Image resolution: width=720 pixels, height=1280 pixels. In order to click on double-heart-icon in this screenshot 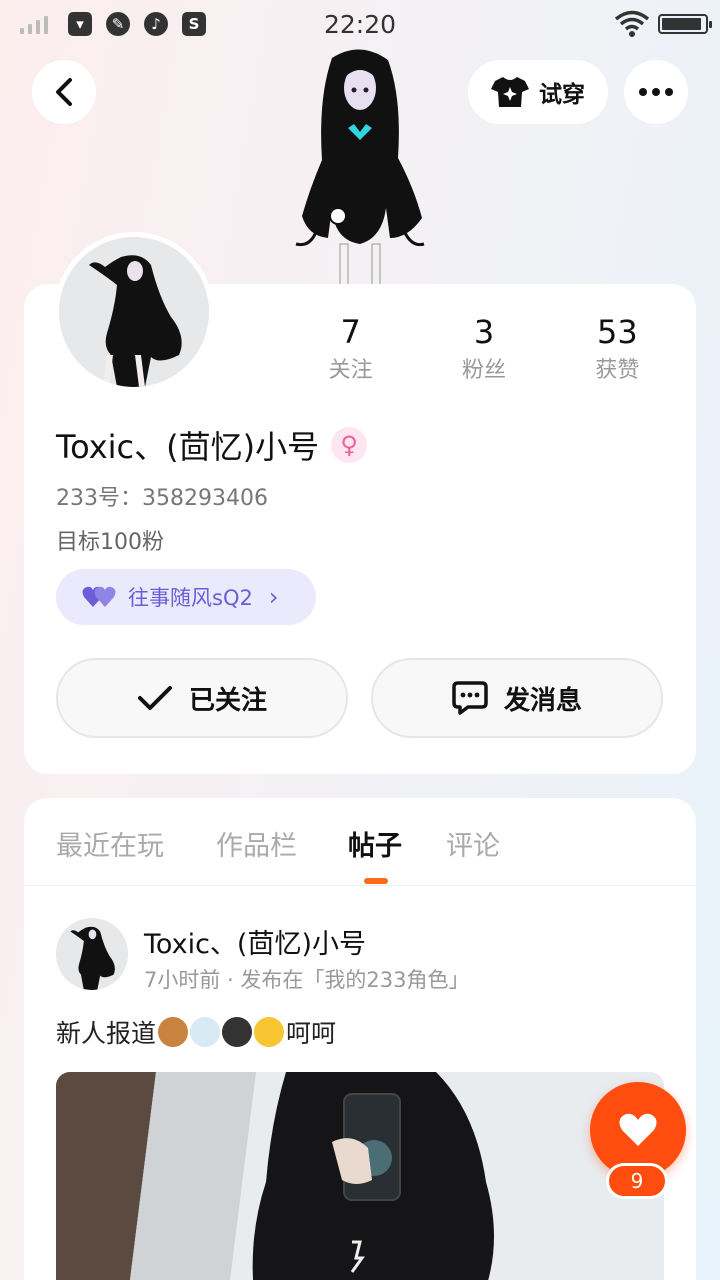, I will do `click(99, 596)`.